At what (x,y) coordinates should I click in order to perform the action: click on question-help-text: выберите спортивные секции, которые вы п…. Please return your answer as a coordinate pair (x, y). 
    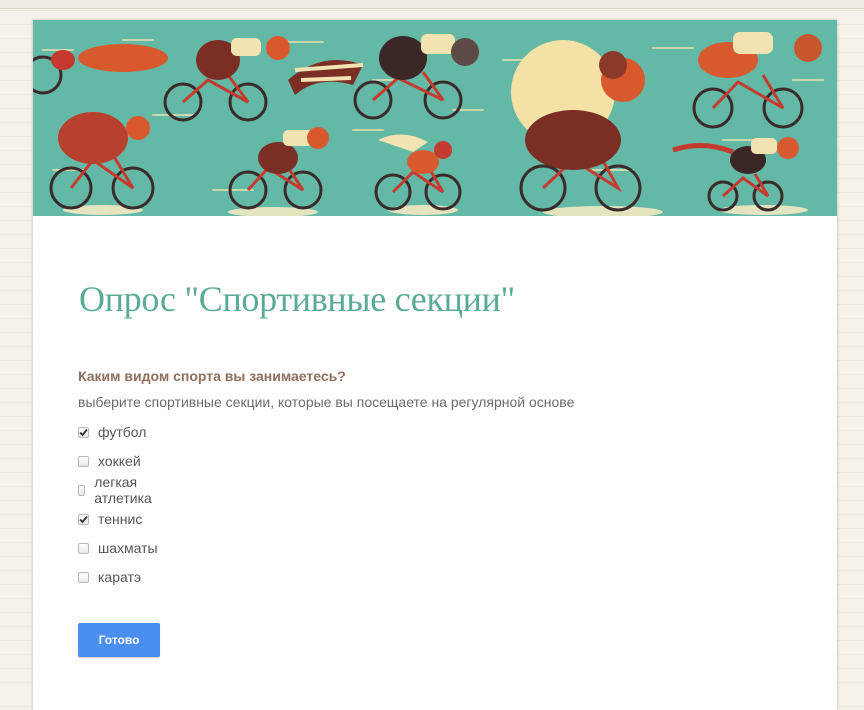
    Looking at the image, I should click on (326, 402).